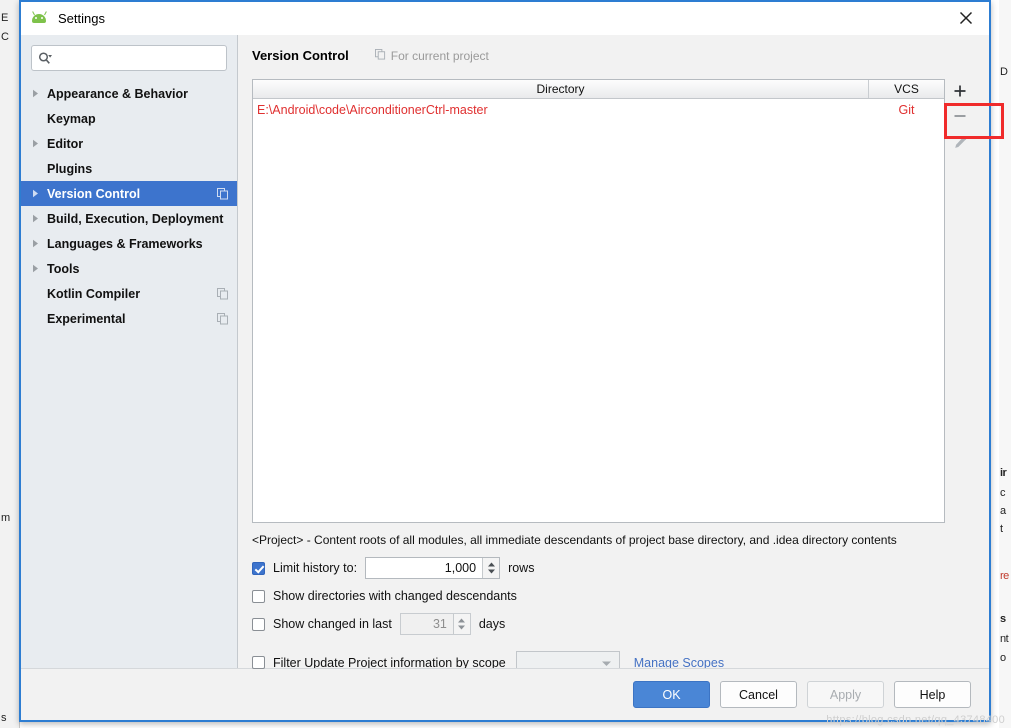  I want to click on sidebar-item-kotlin-compiler: Kotlin Compiler, so click(129, 293).